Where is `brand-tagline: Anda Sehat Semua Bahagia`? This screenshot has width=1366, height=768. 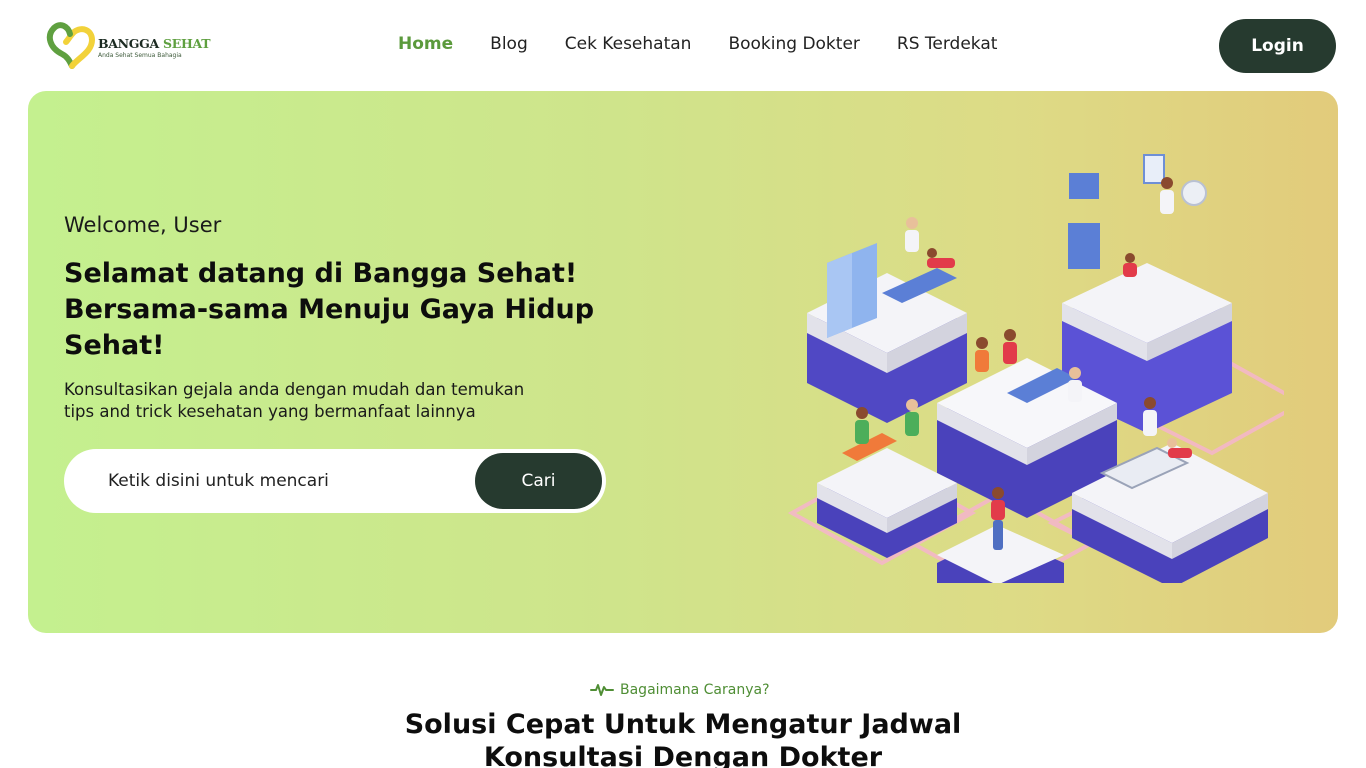 brand-tagline: Anda Sehat Semua Bahagia is located at coordinates (140, 55).